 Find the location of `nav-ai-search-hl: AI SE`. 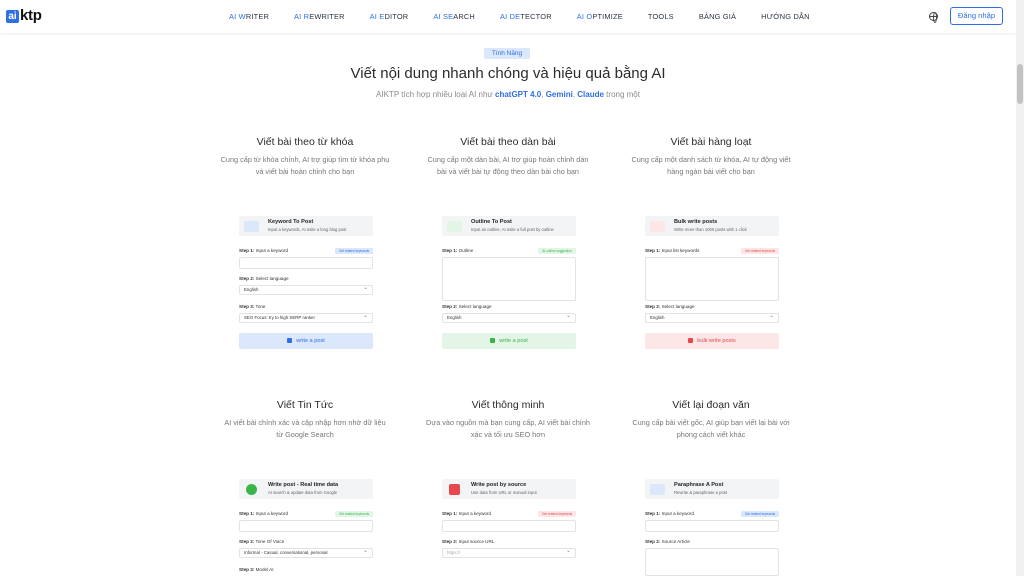

nav-ai-search-hl: AI SE is located at coordinates (443, 16).